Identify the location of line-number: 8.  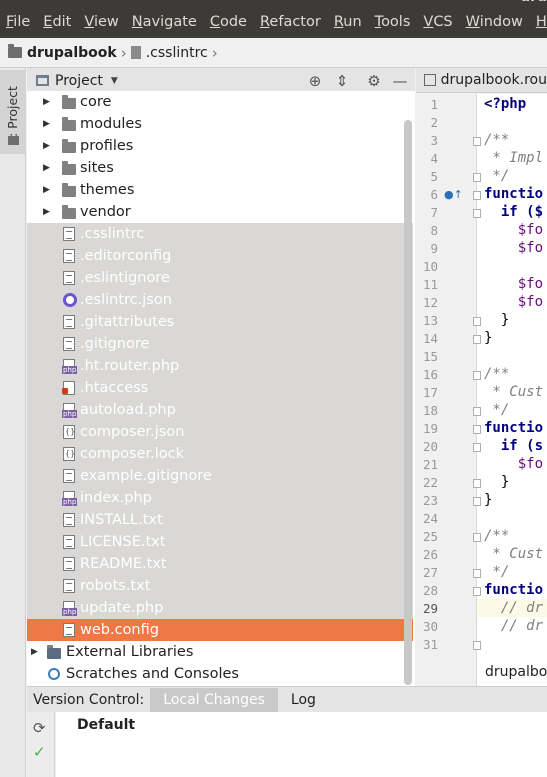
(434, 230).